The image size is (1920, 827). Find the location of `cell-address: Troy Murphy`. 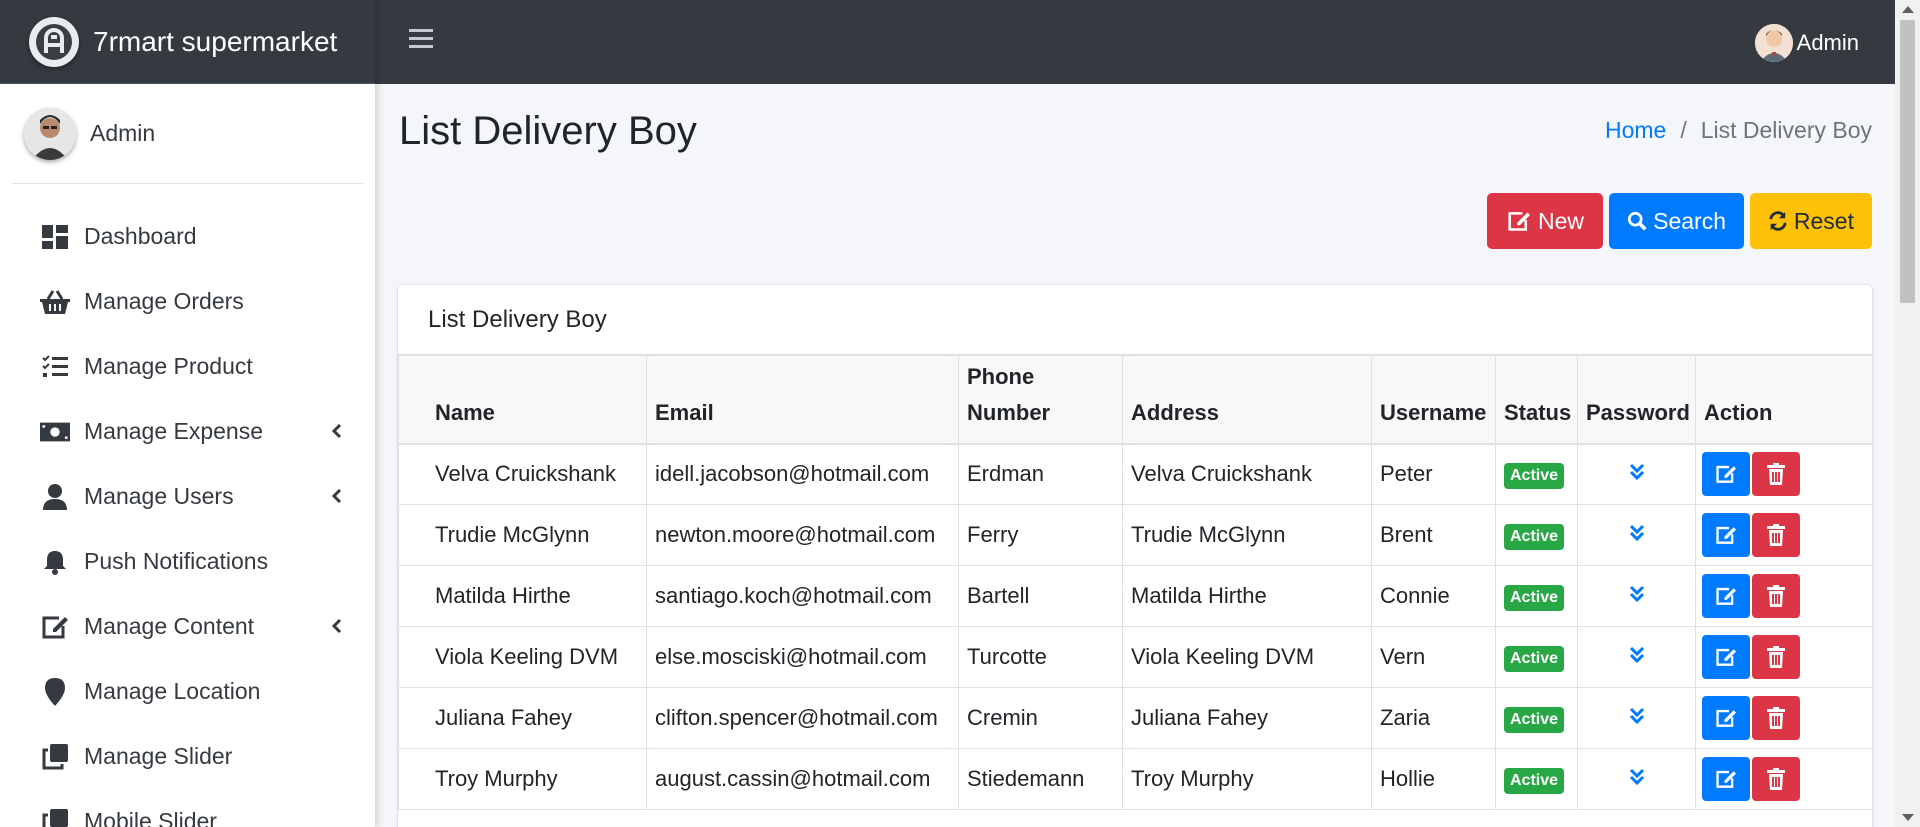

cell-address: Troy Murphy is located at coordinates (1247, 779).